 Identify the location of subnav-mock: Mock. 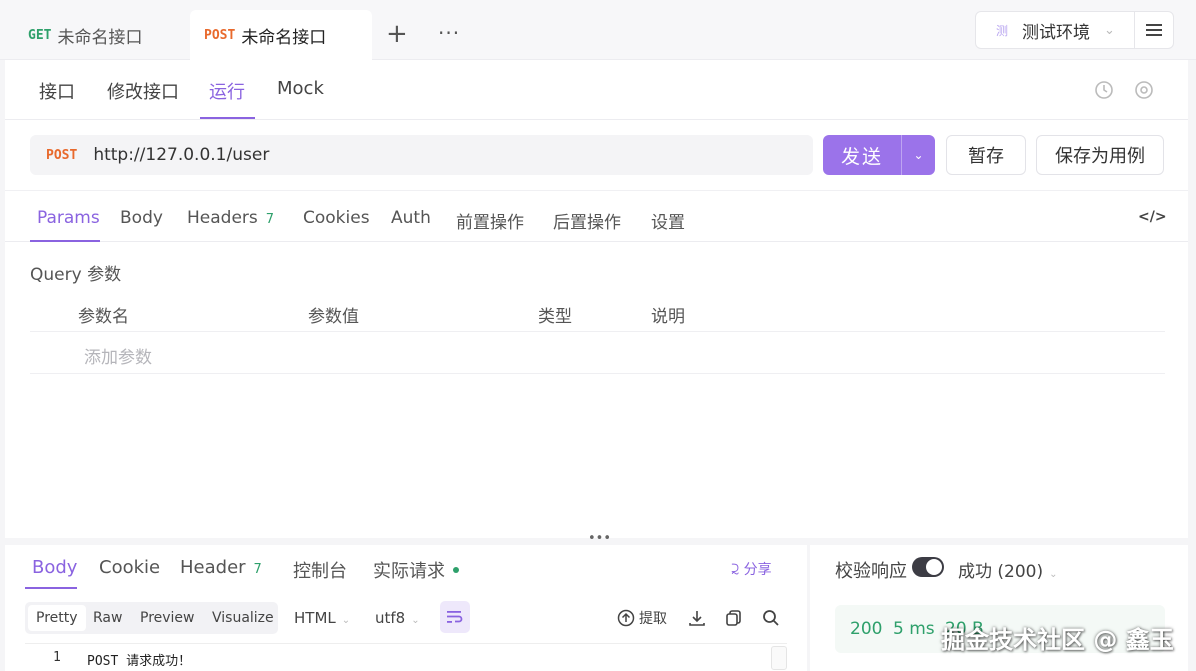
(300, 88).